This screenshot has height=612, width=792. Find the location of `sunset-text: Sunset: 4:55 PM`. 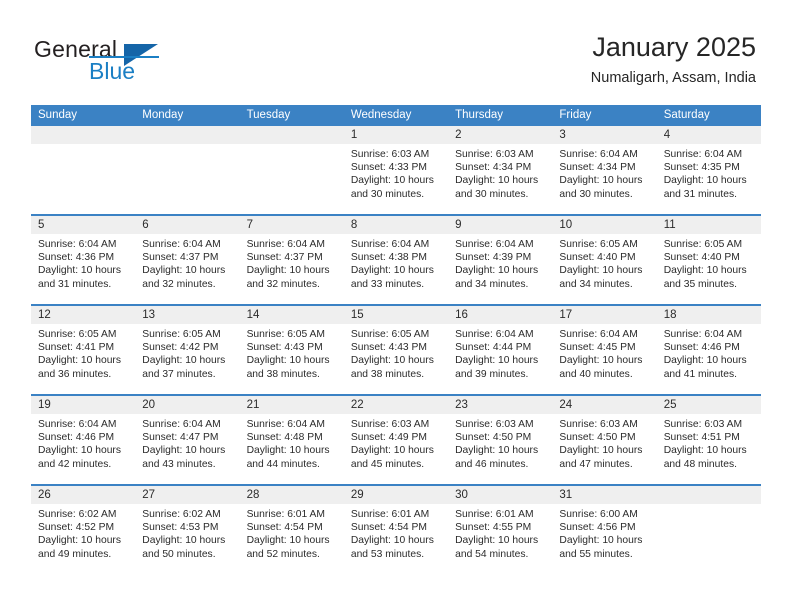

sunset-text: Sunset: 4:55 PM is located at coordinates (493, 528).